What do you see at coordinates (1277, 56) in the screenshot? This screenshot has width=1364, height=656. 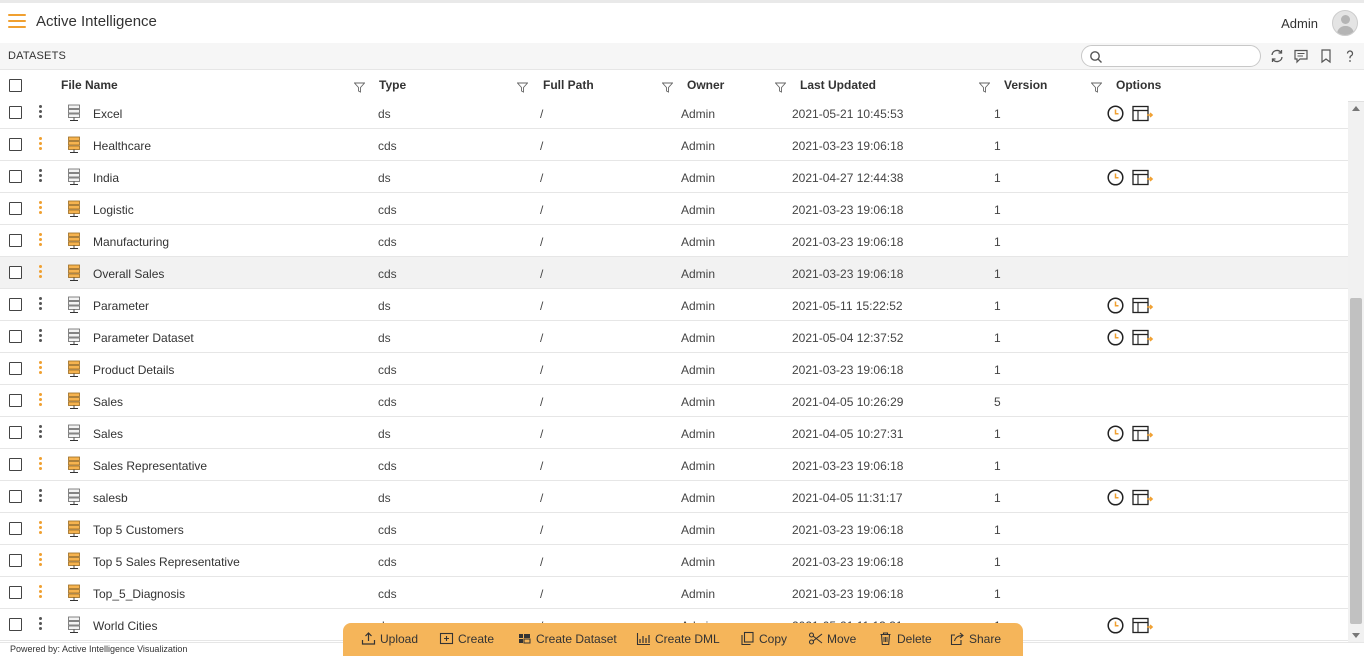 I see `refresh-icon` at bounding box center [1277, 56].